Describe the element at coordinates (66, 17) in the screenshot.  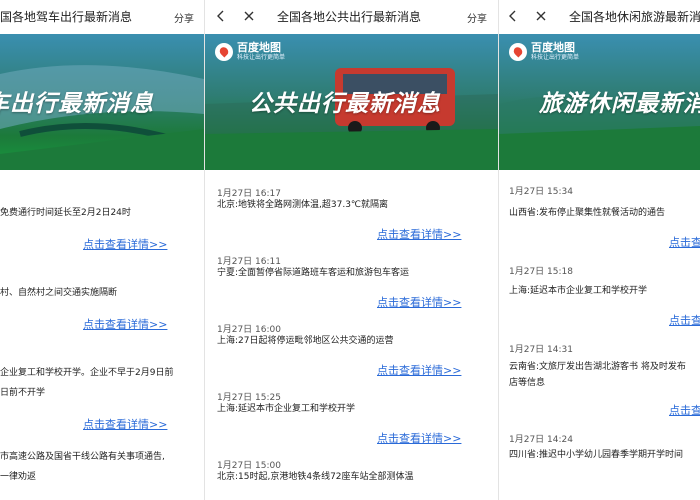
I see `page-title: 国各地驾车出行最新消息` at that location.